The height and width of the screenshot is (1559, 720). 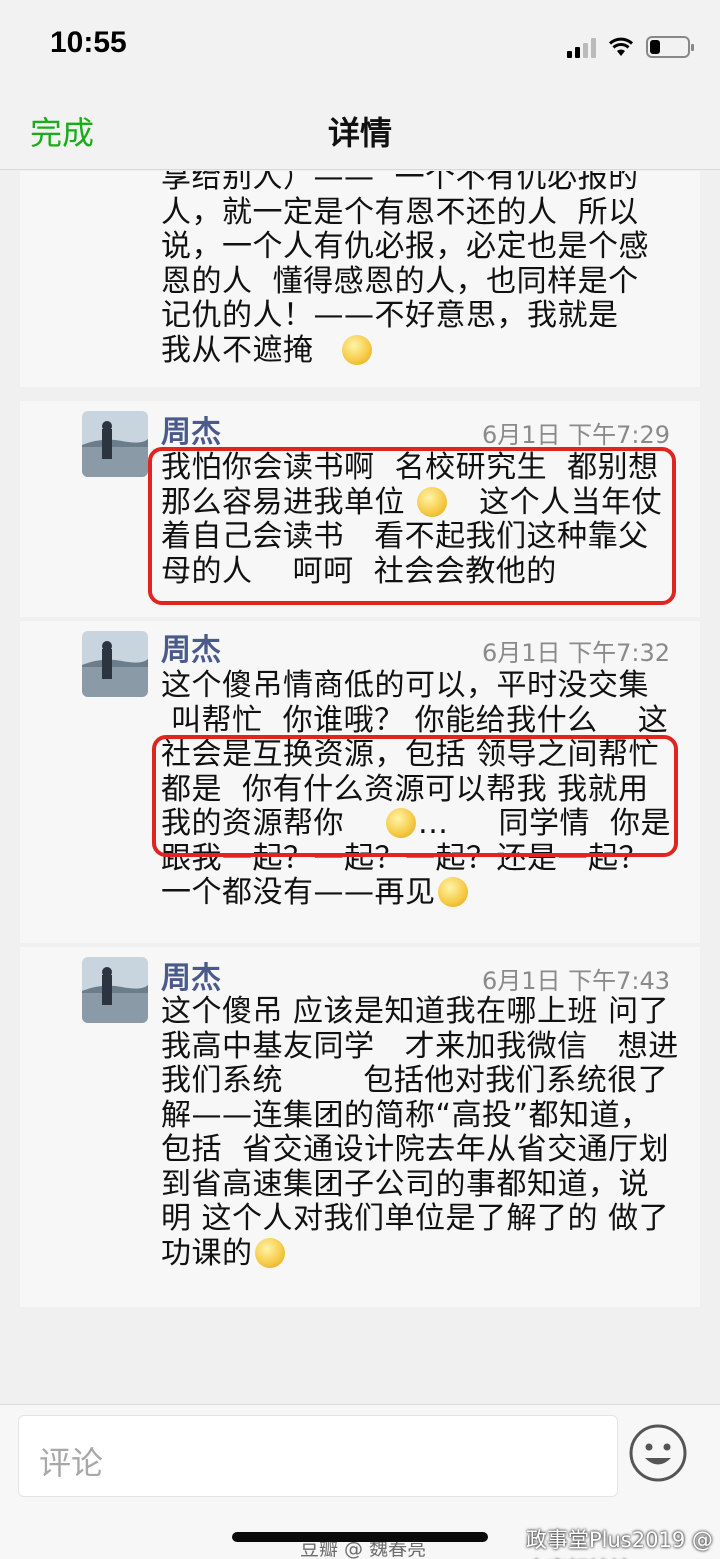 I want to click on battery-icon, so click(x=670, y=47).